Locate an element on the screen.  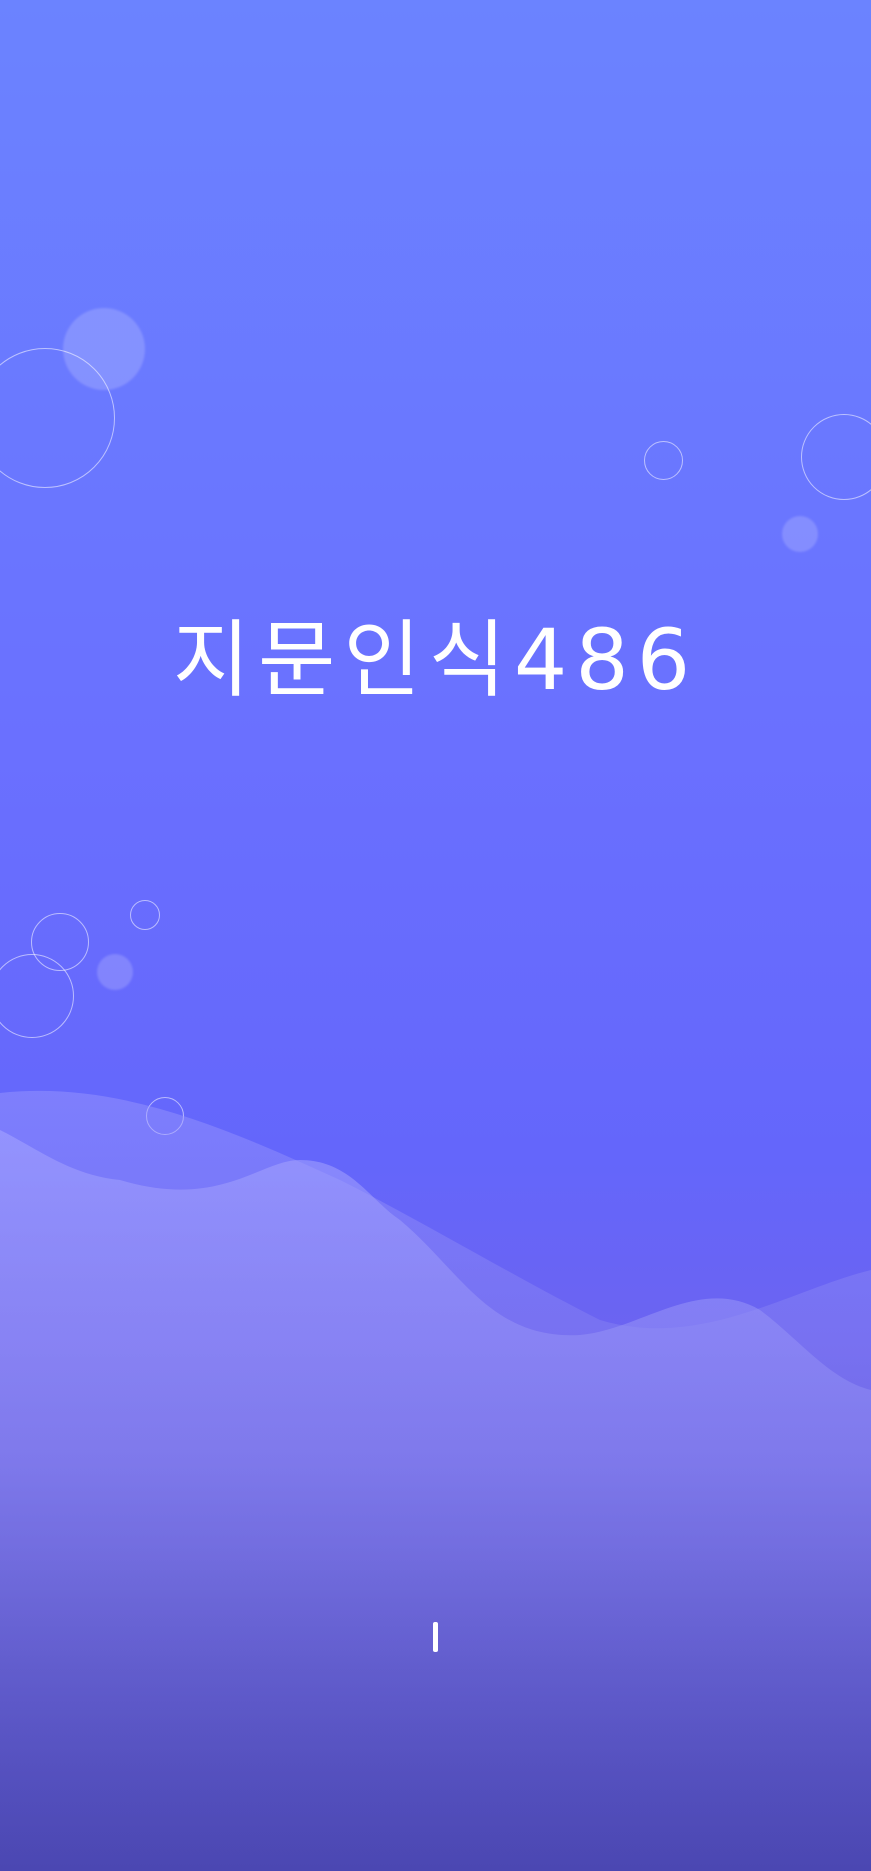
loading-indicator is located at coordinates (435, 1637).